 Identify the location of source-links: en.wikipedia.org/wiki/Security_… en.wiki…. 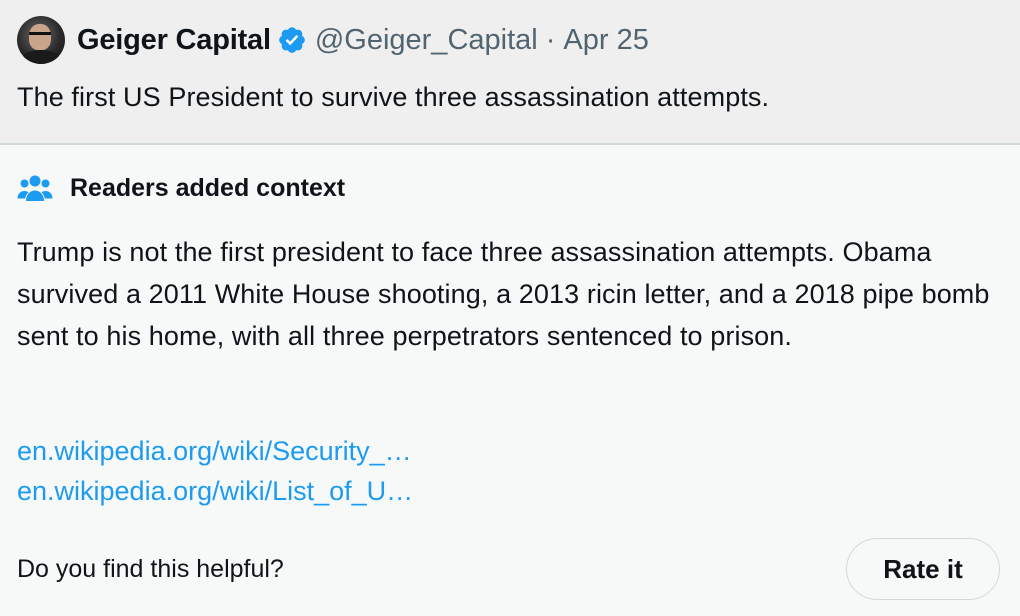
(215, 471).